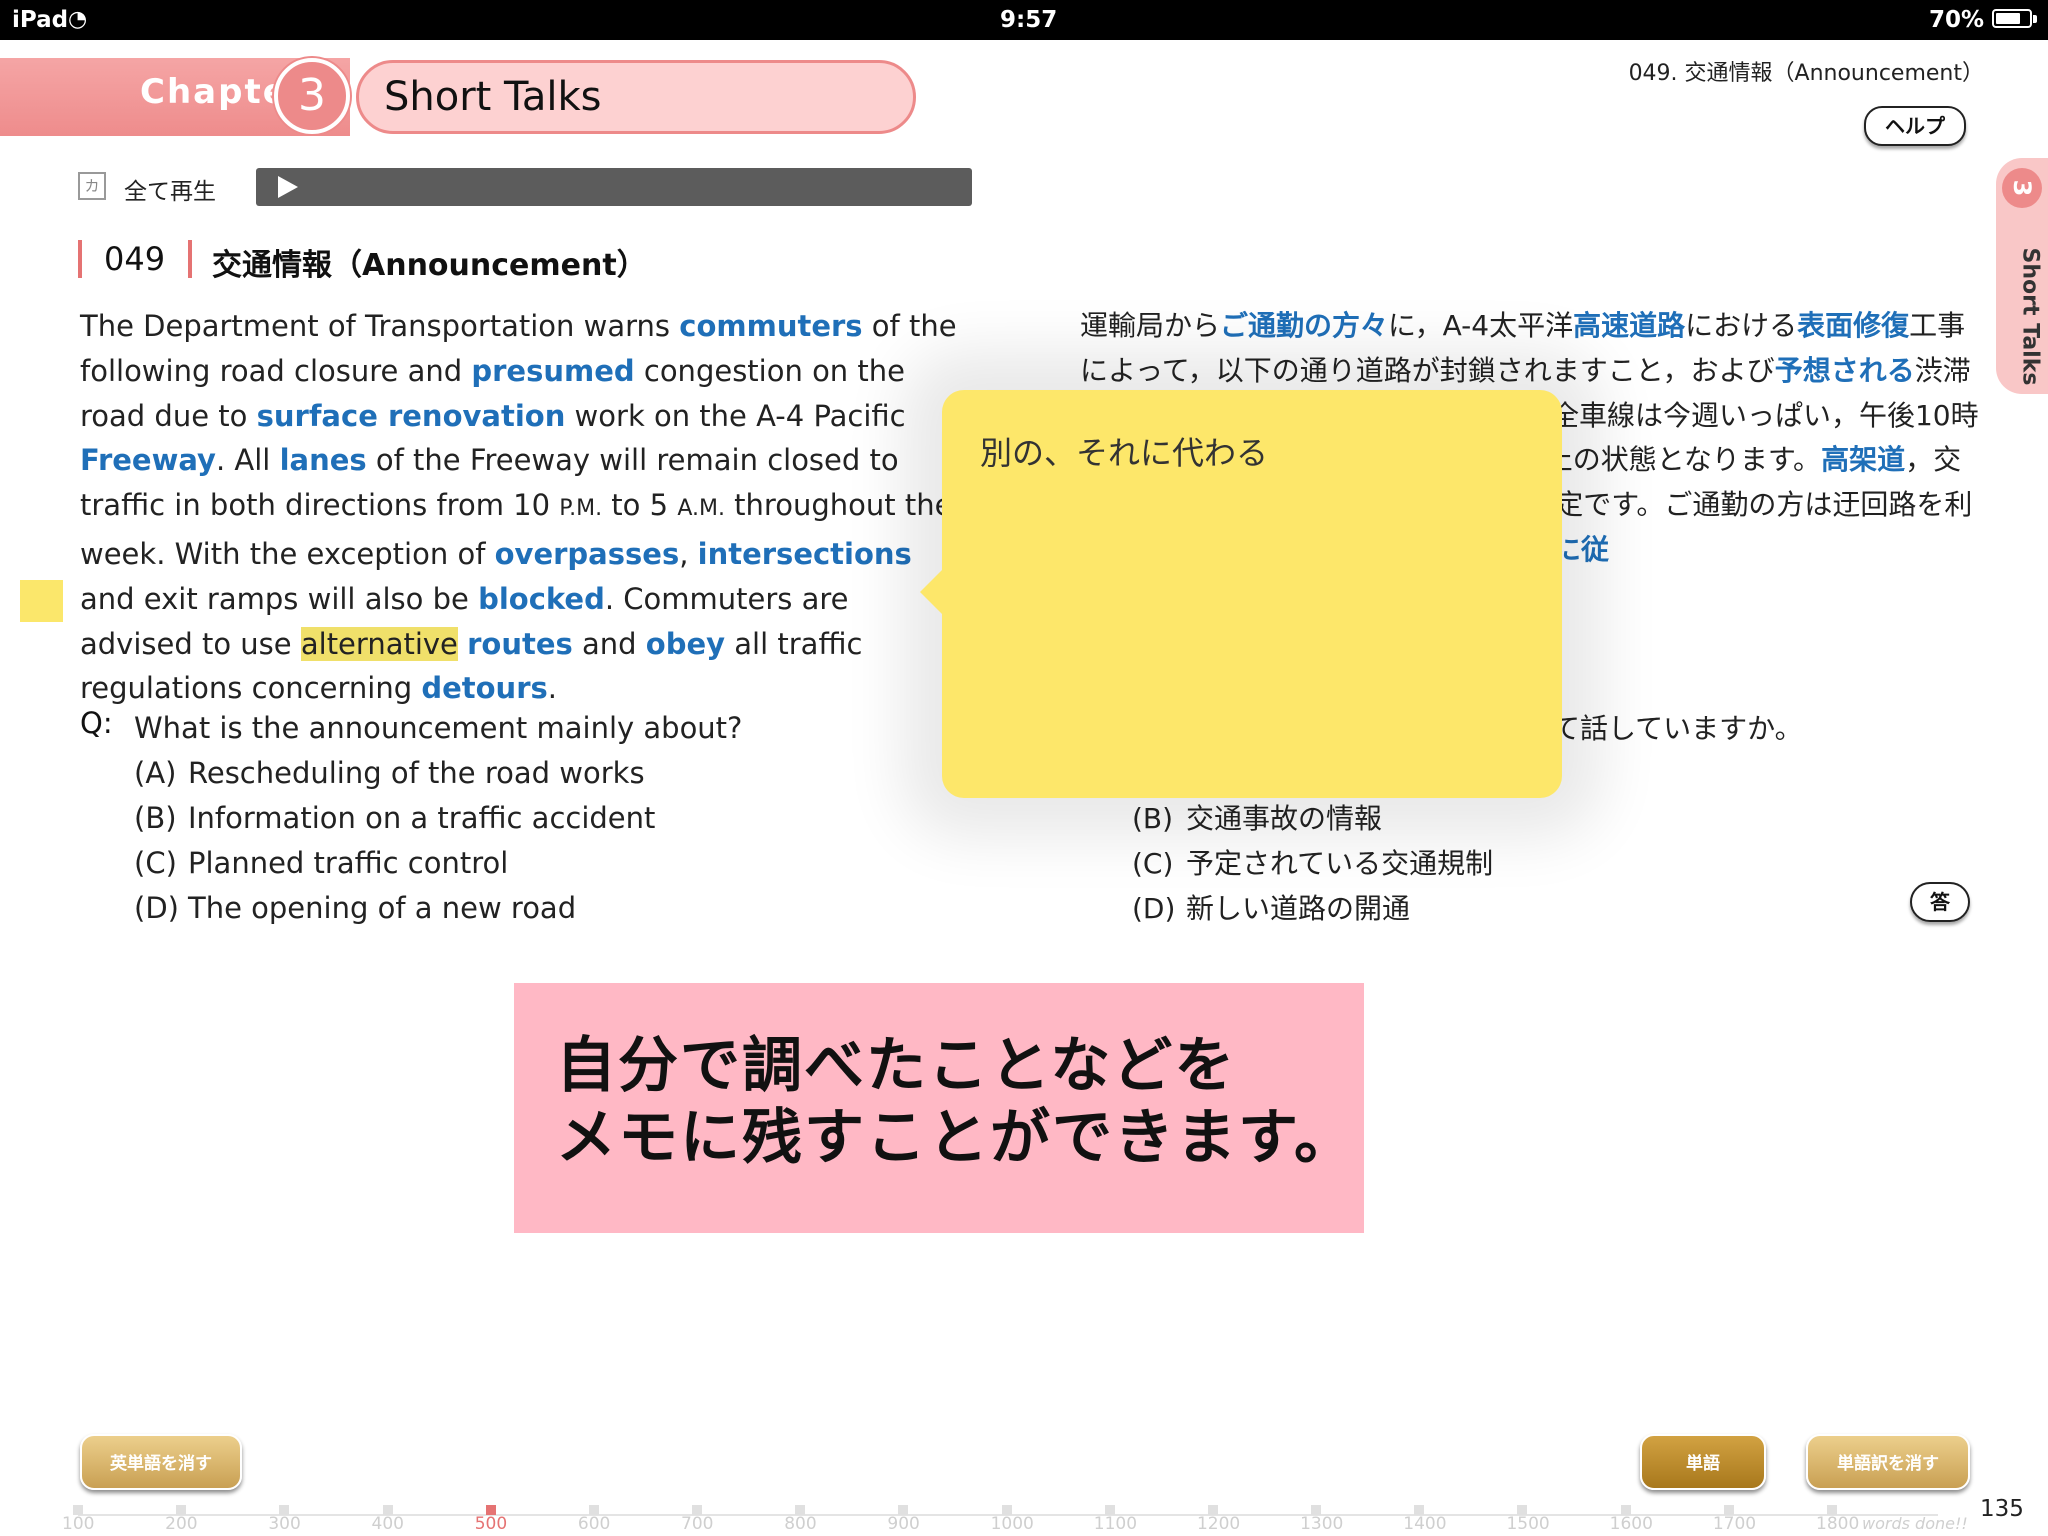 The width and height of the screenshot is (2048, 1536). What do you see at coordinates (581, 509) in the screenshot?
I see `time-abbrev: P.M.` at bounding box center [581, 509].